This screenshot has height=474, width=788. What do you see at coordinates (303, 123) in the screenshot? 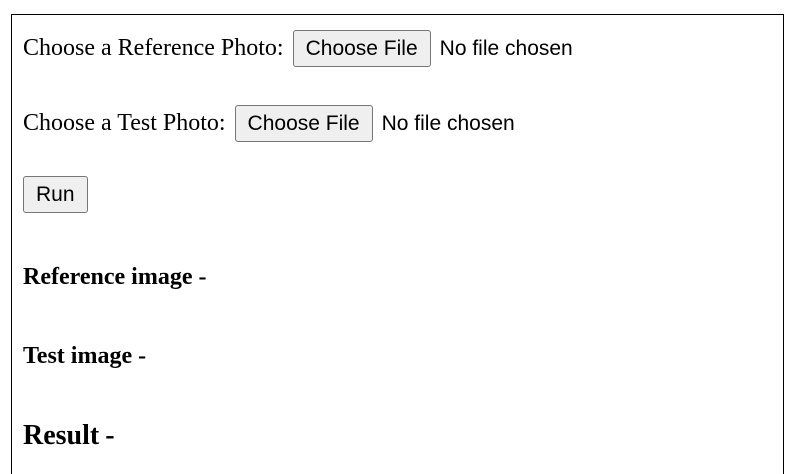
I see `test-choose-file-button: Choose File` at bounding box center [303, 123].